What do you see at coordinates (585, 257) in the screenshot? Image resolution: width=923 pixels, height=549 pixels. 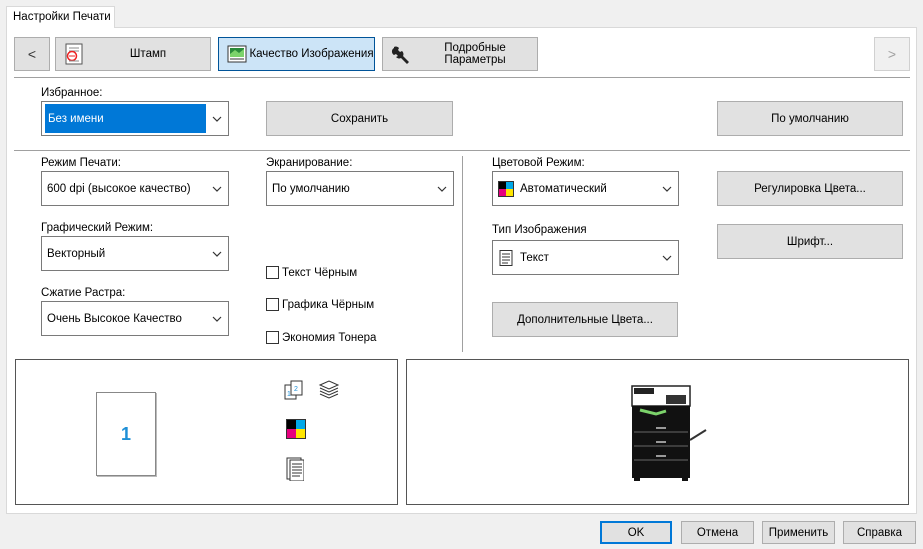 I see `image-type-select: Текст` at bounding box center [585, 257].